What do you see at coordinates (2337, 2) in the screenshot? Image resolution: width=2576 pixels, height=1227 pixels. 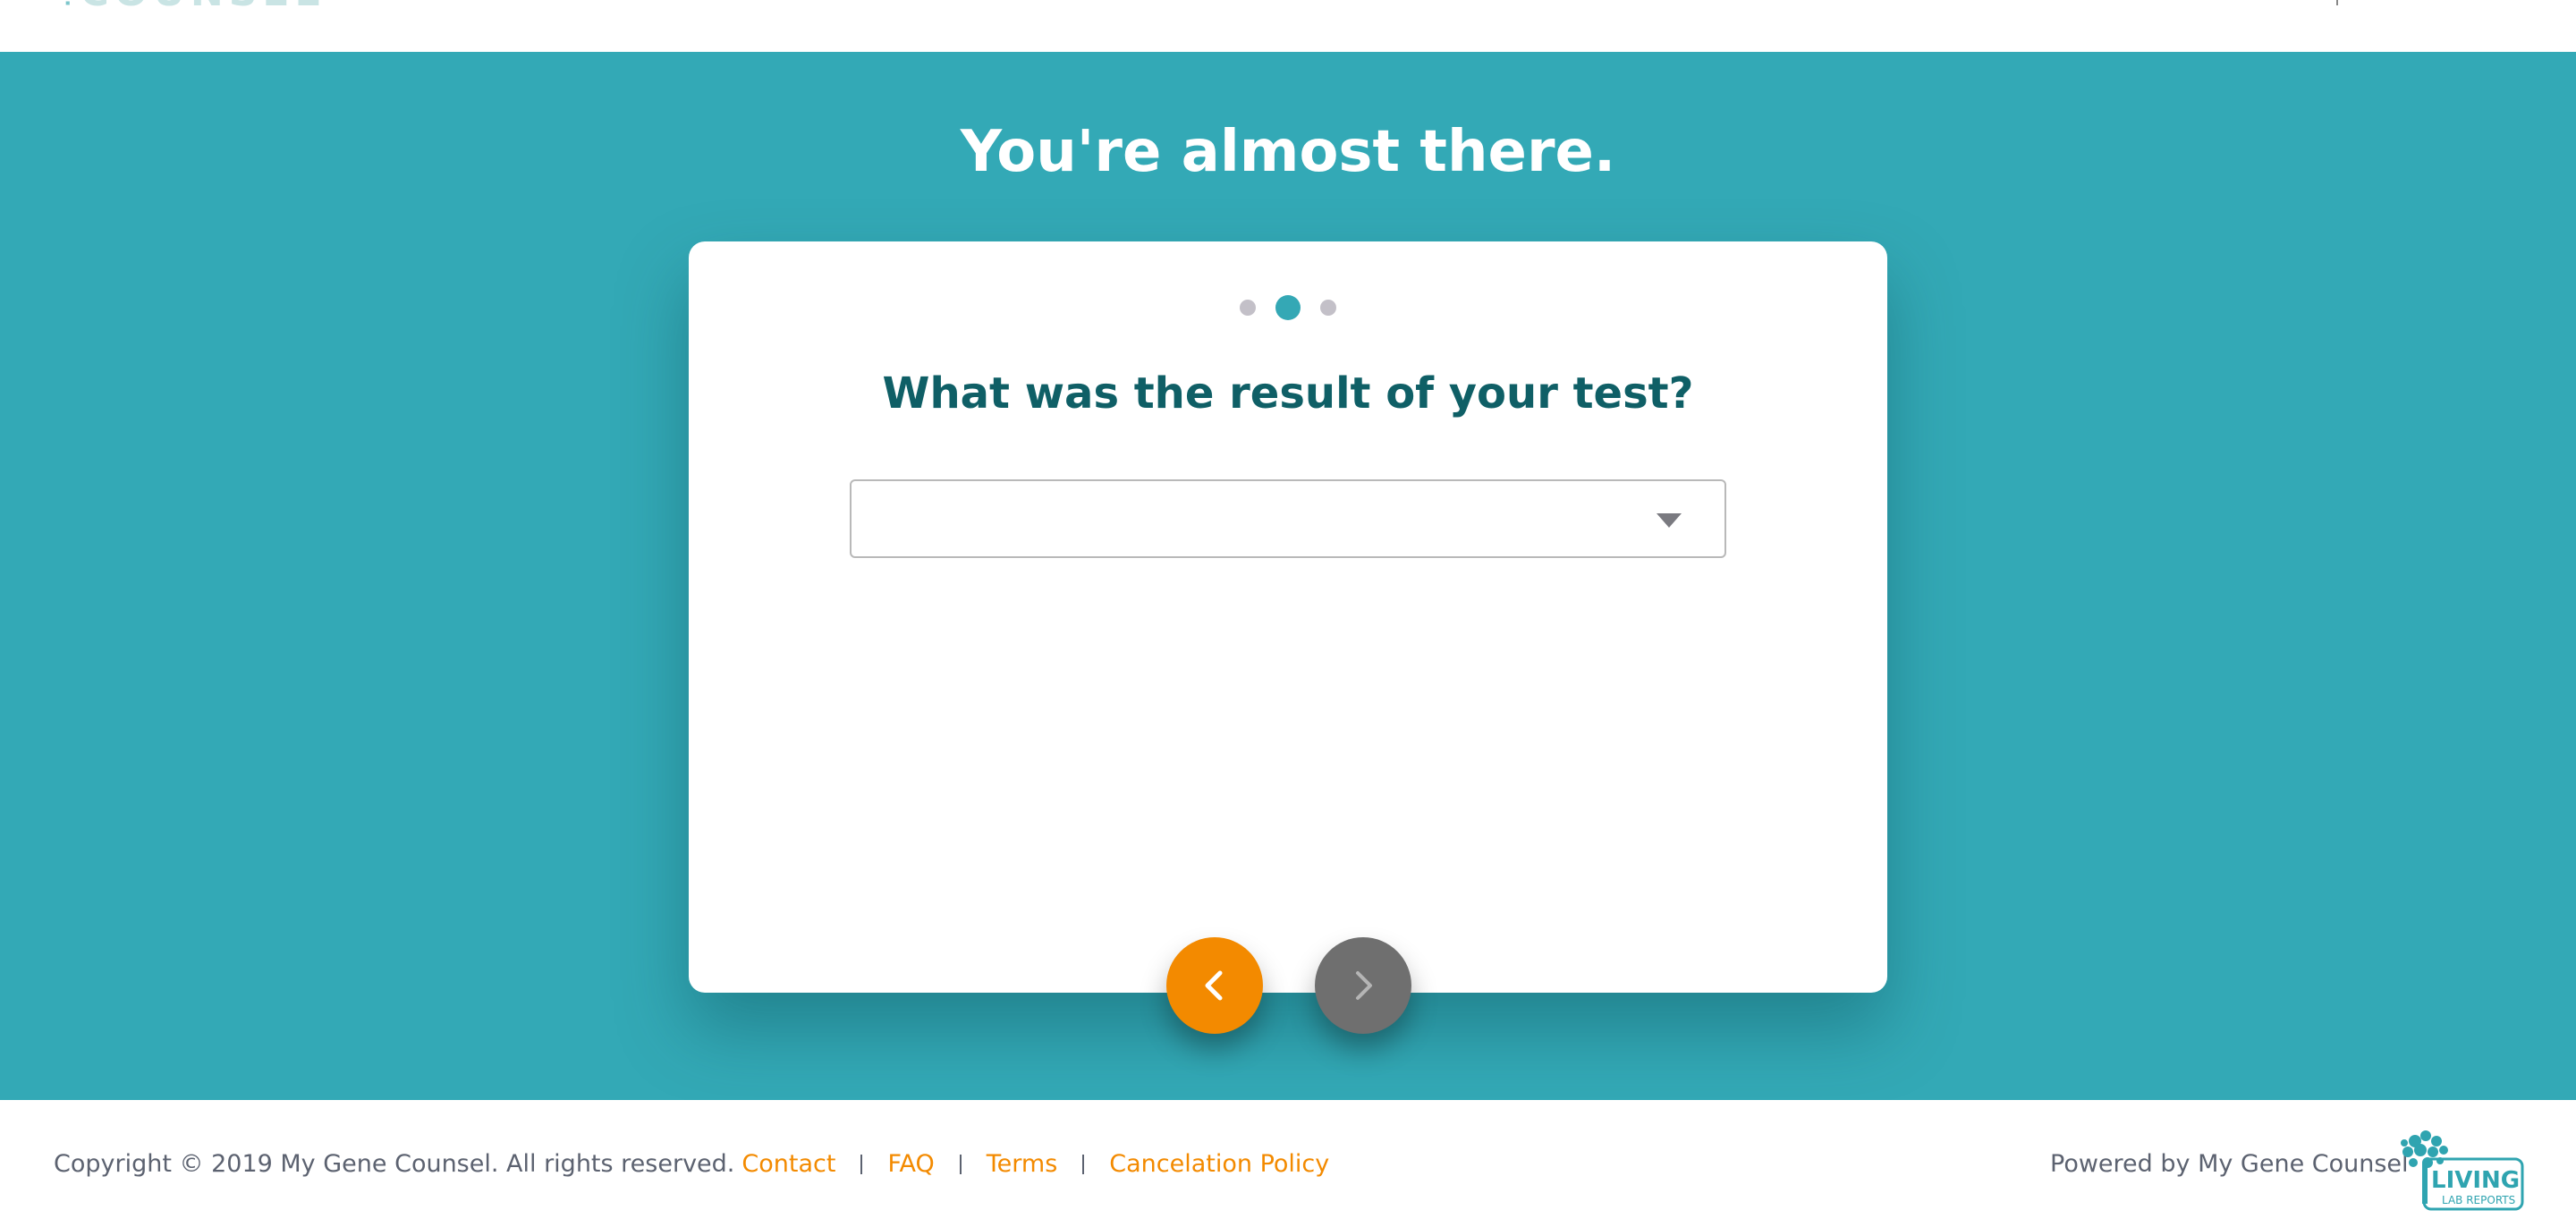 I see `header-divider` at bounding box center [2337, 2].